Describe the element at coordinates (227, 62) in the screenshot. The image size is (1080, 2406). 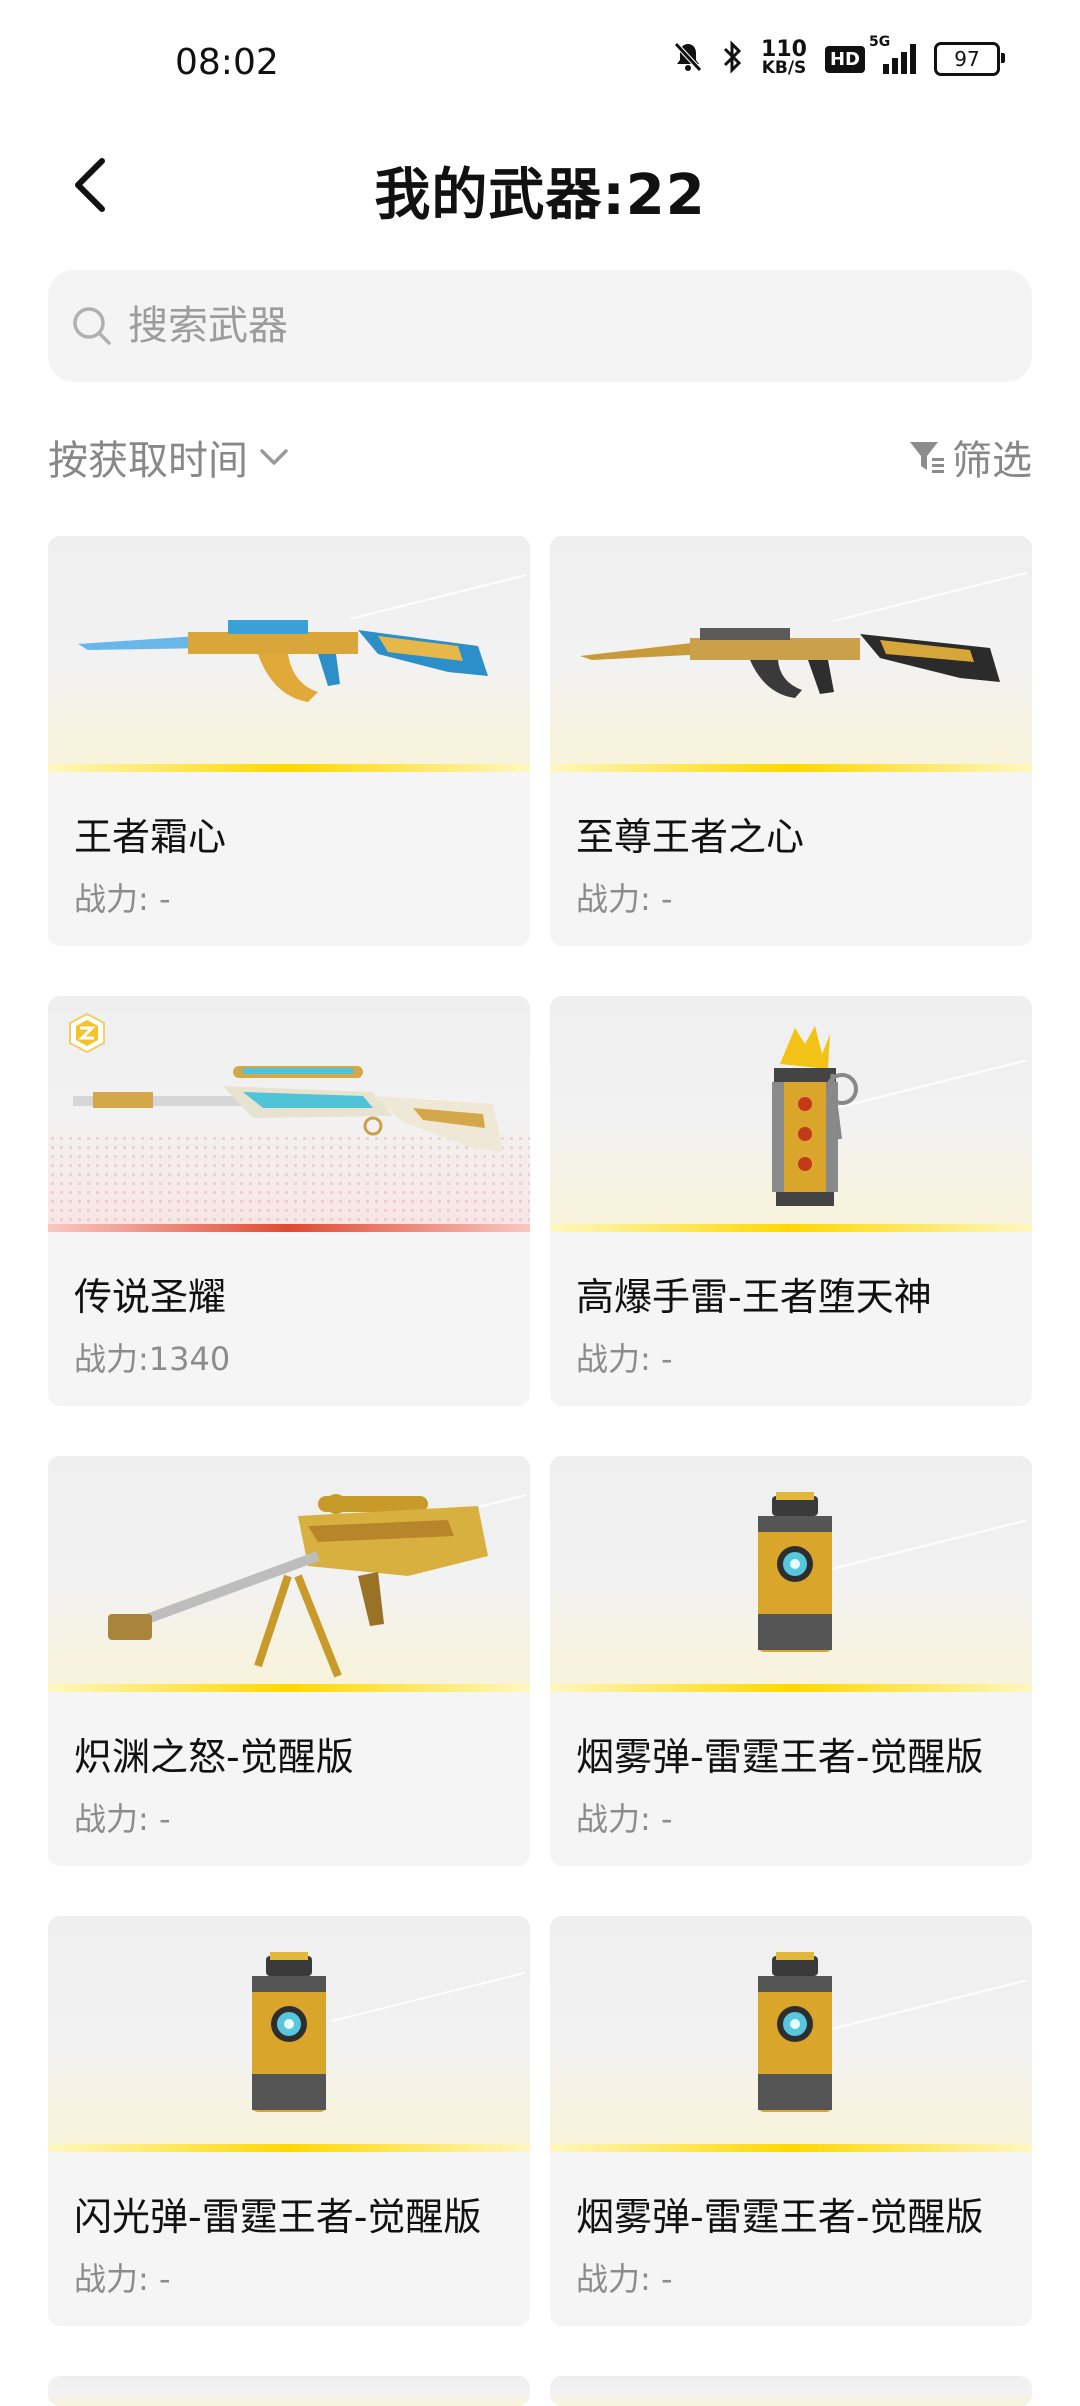
I see `status-time: 08:02` at that location.